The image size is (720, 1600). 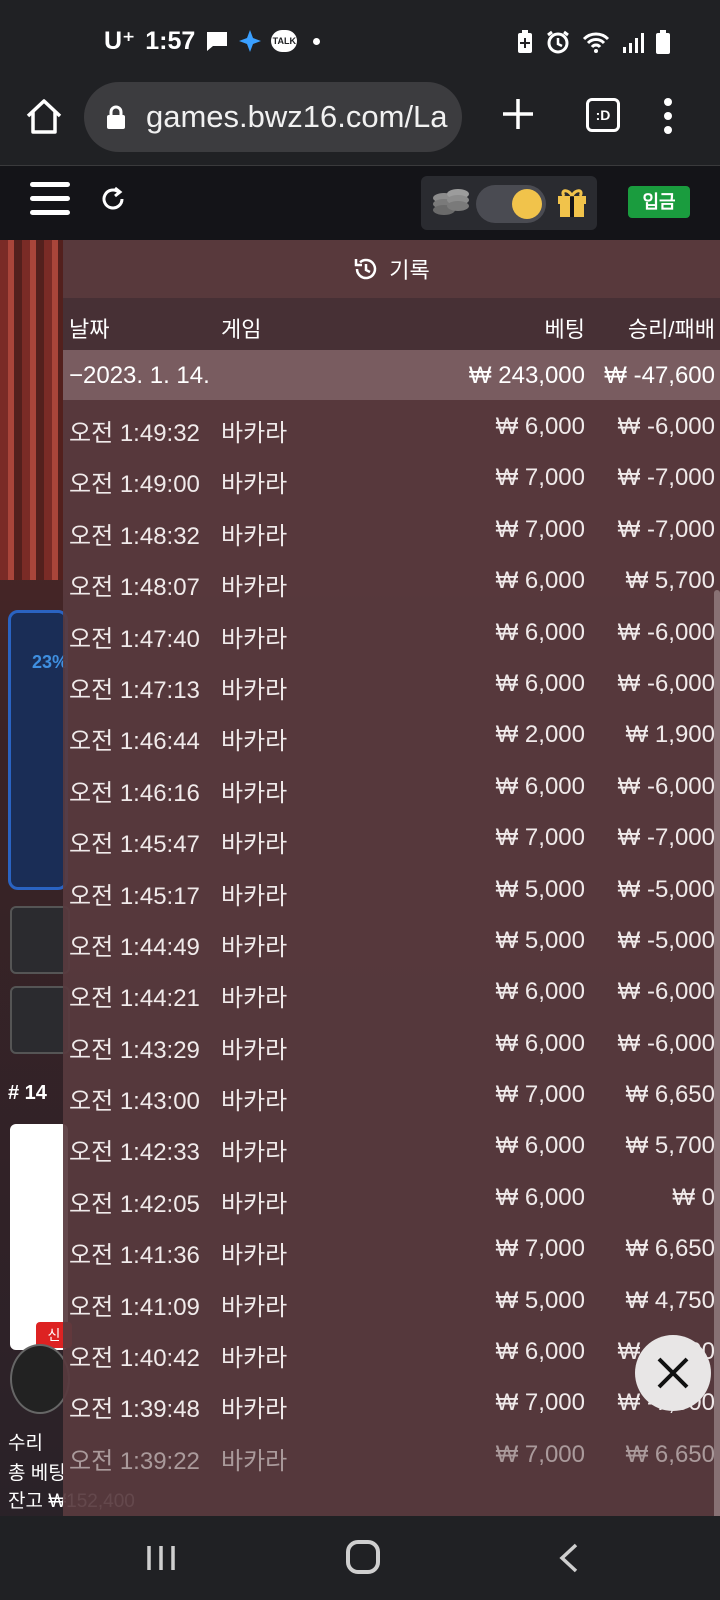 I want to click on row-result: ₩ 0, so click(x=693, y=1197).